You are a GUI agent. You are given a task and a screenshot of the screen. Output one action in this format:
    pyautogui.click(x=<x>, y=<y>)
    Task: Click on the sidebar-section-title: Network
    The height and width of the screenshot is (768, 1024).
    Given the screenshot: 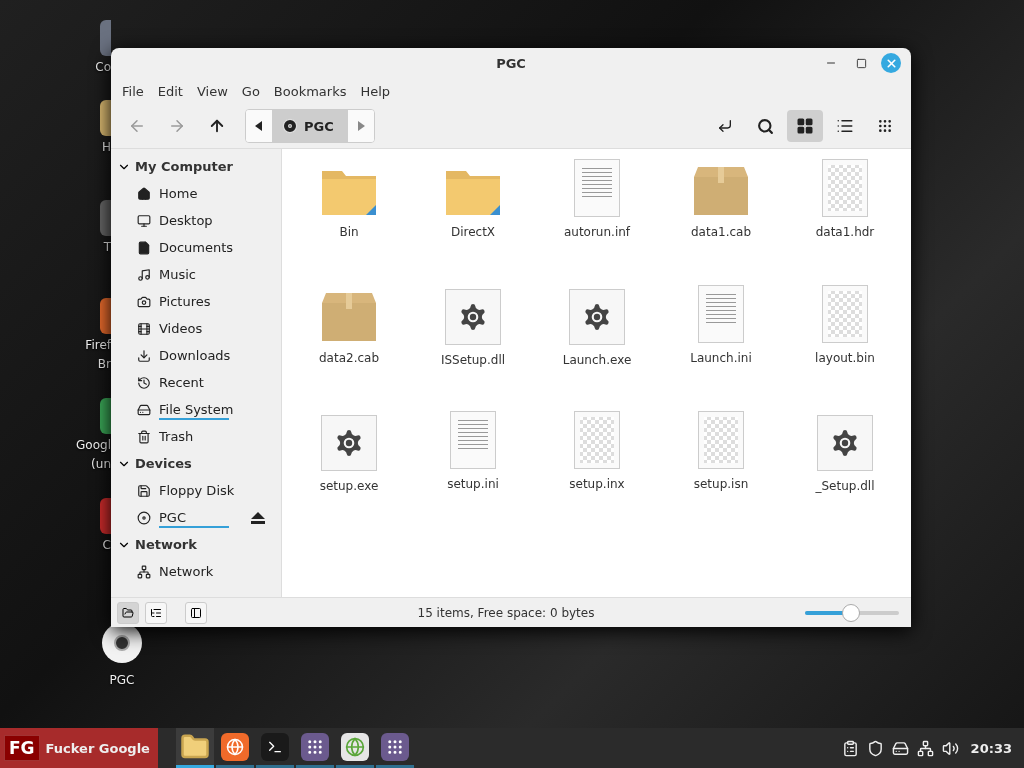 What is the action you would take?
    pyautogui.click(x=166, y=544)
    